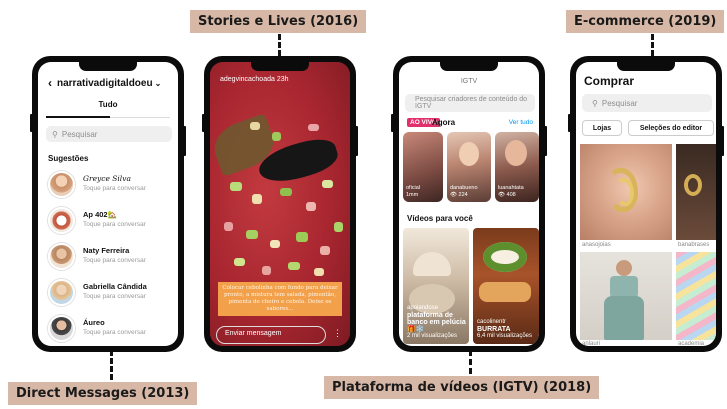  What do you see at coordinates (109, 134) in the screenshot?
I see `dm-search-input: ⚲ Pesquisar` at bounding box center [109, 134].